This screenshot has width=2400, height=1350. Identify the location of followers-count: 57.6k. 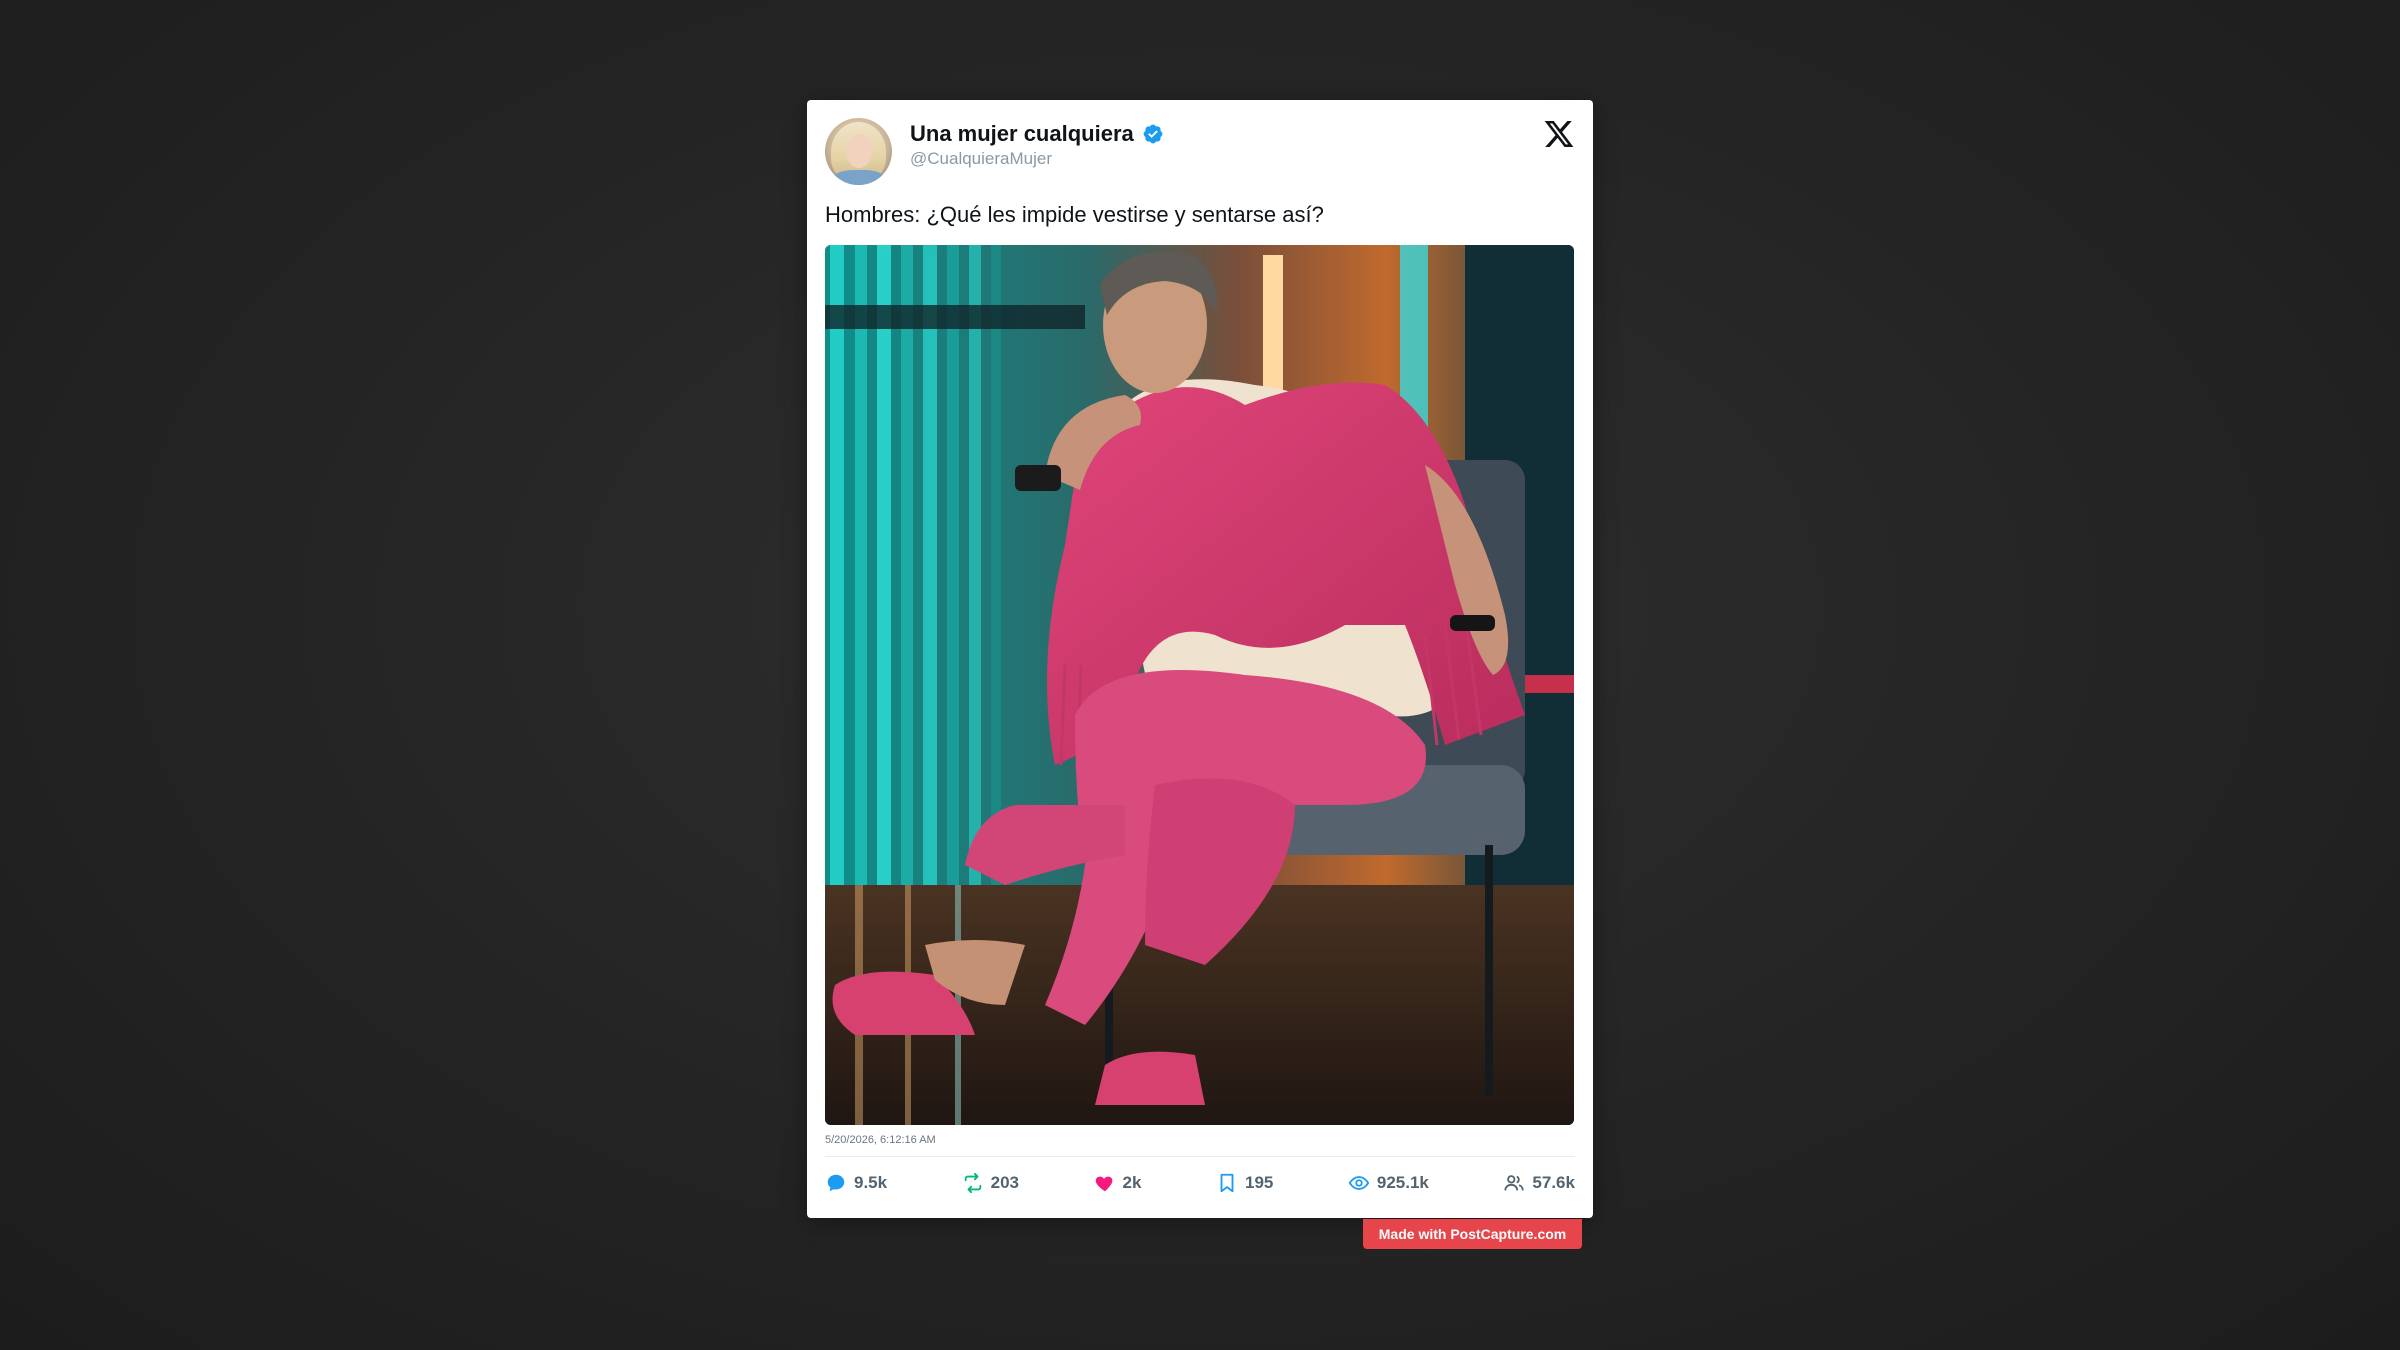
(1553, 1182).